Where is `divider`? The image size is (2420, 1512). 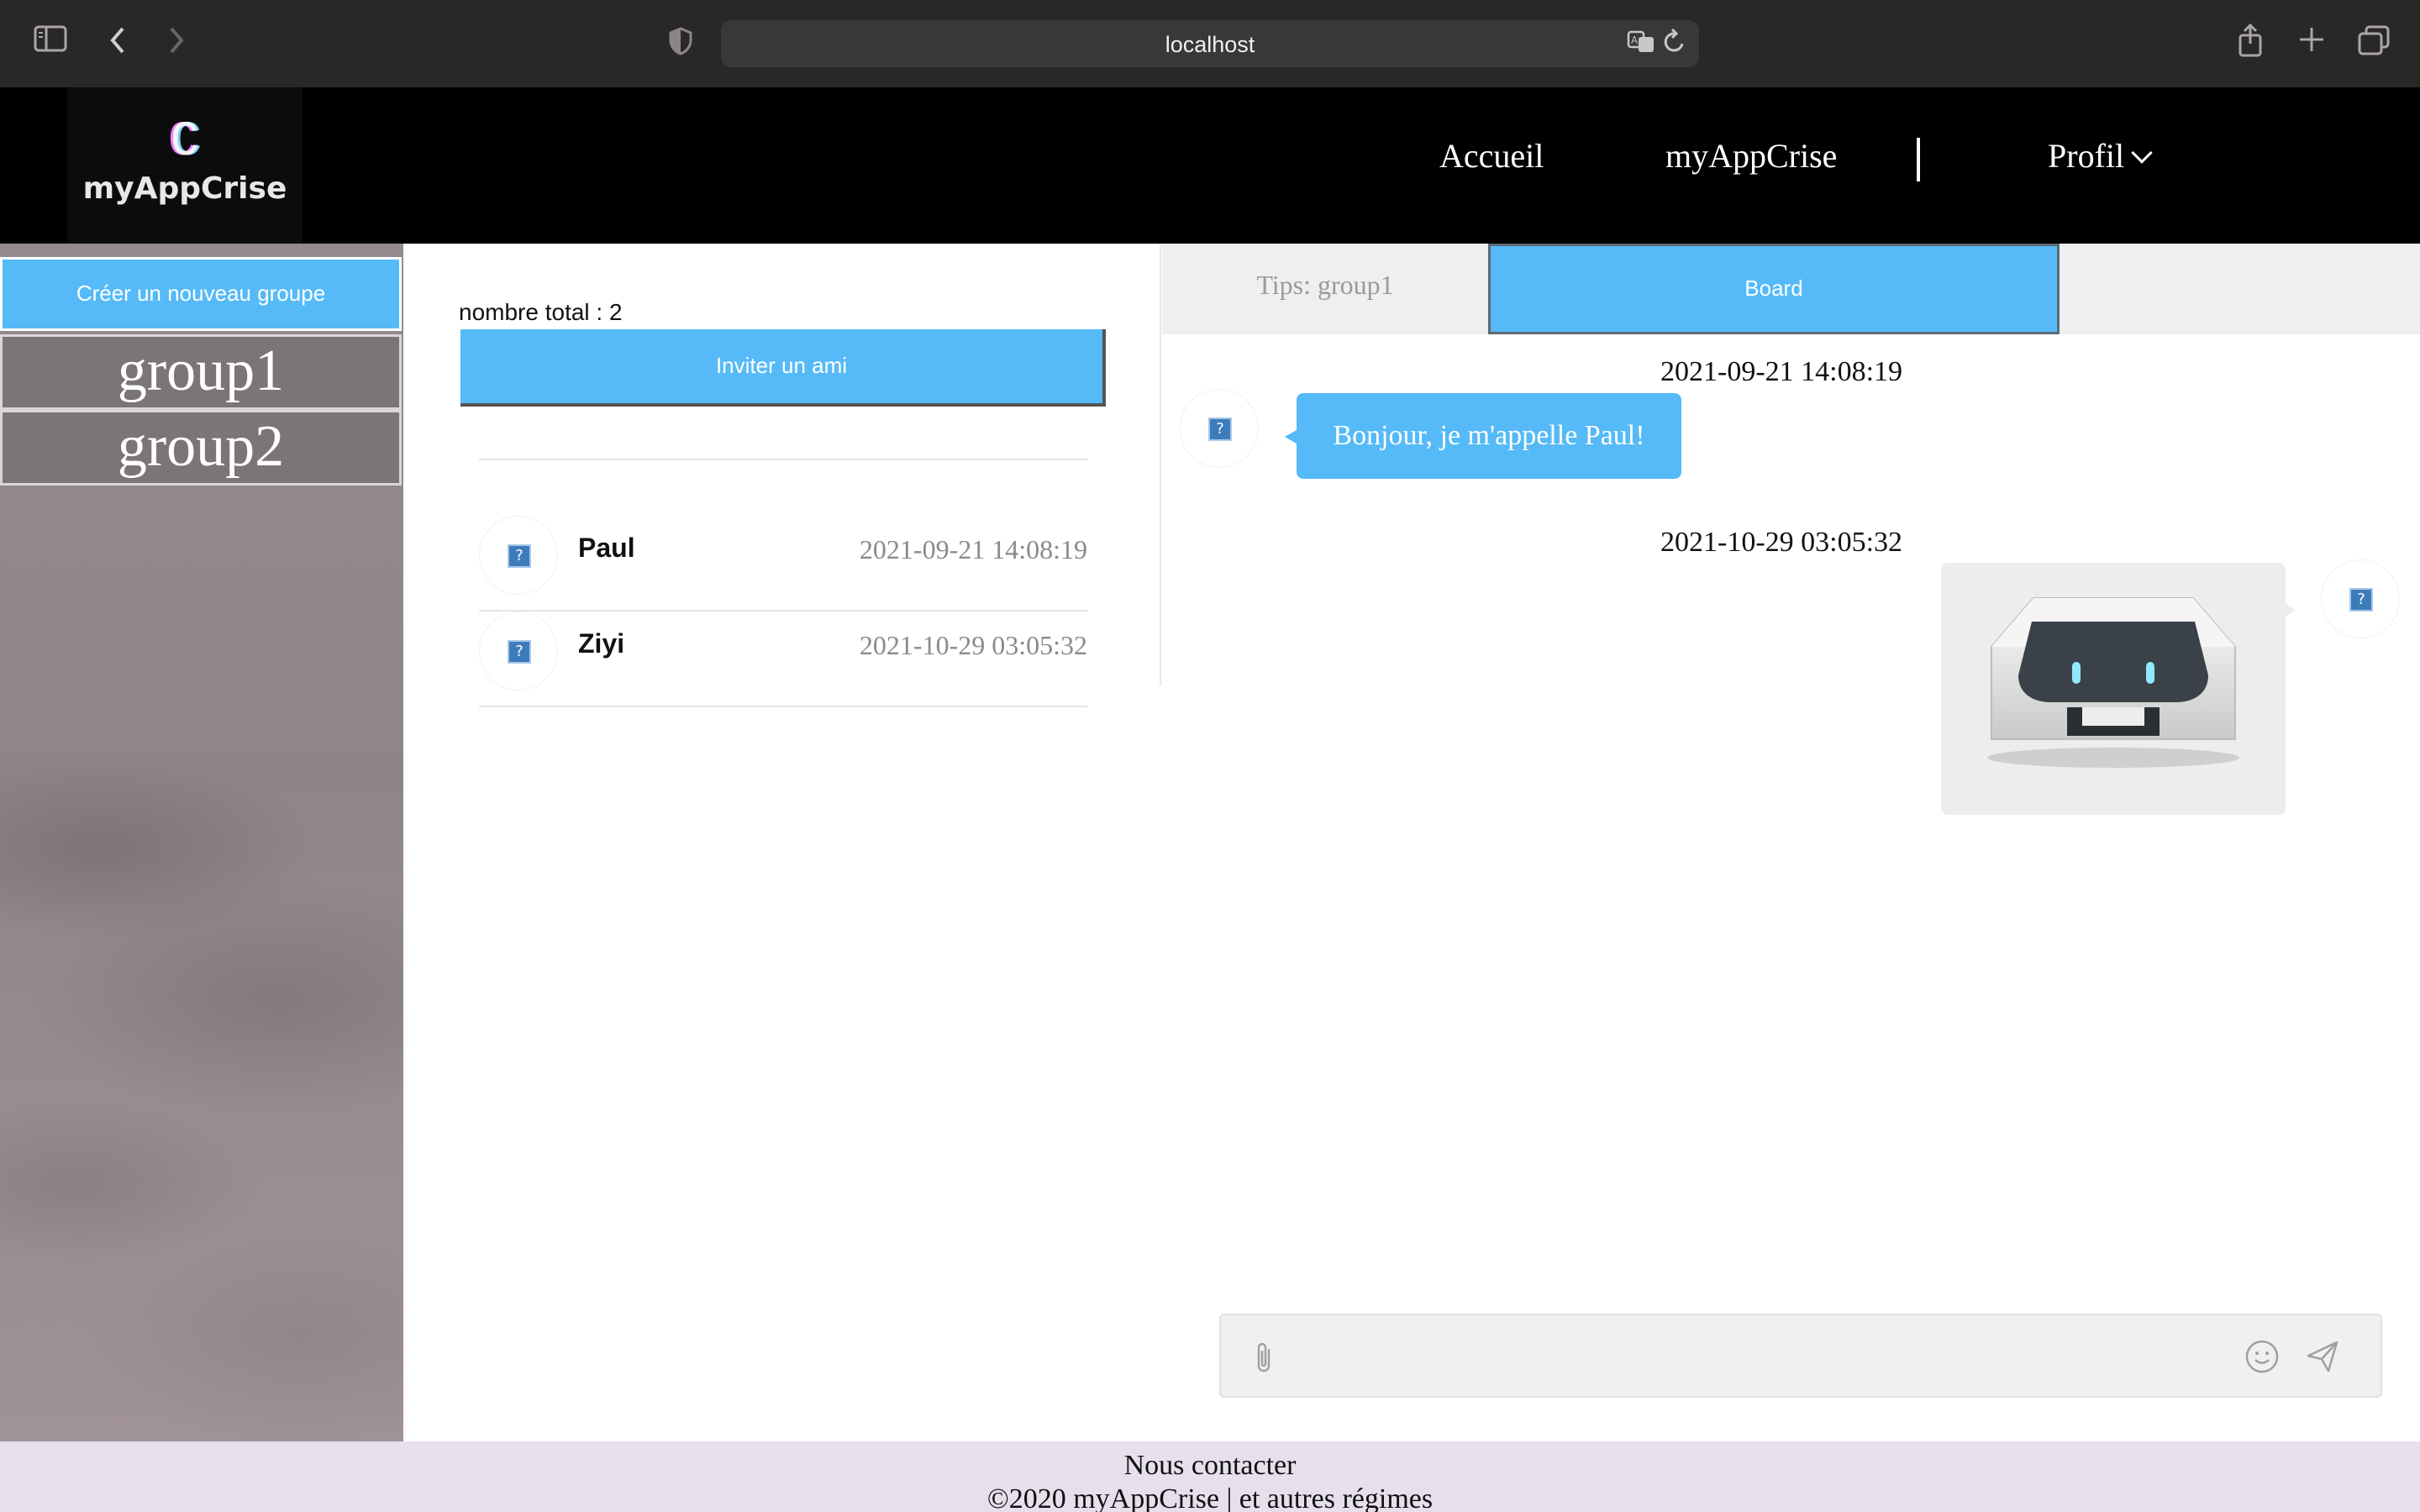
divider is located at coordinates (783, 459).